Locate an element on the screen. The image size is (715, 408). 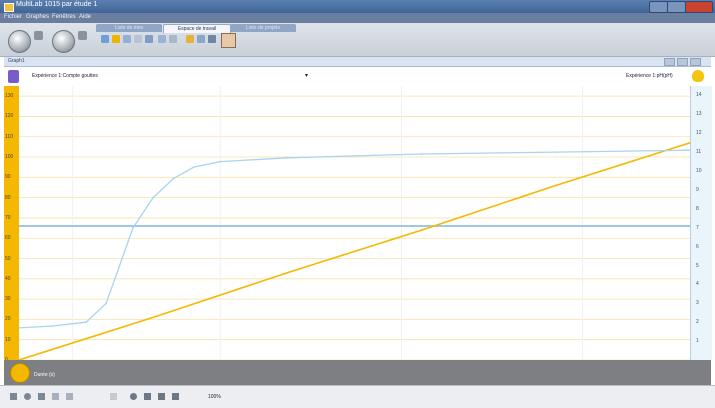
gear-icon is located at coordinates (147, 396).